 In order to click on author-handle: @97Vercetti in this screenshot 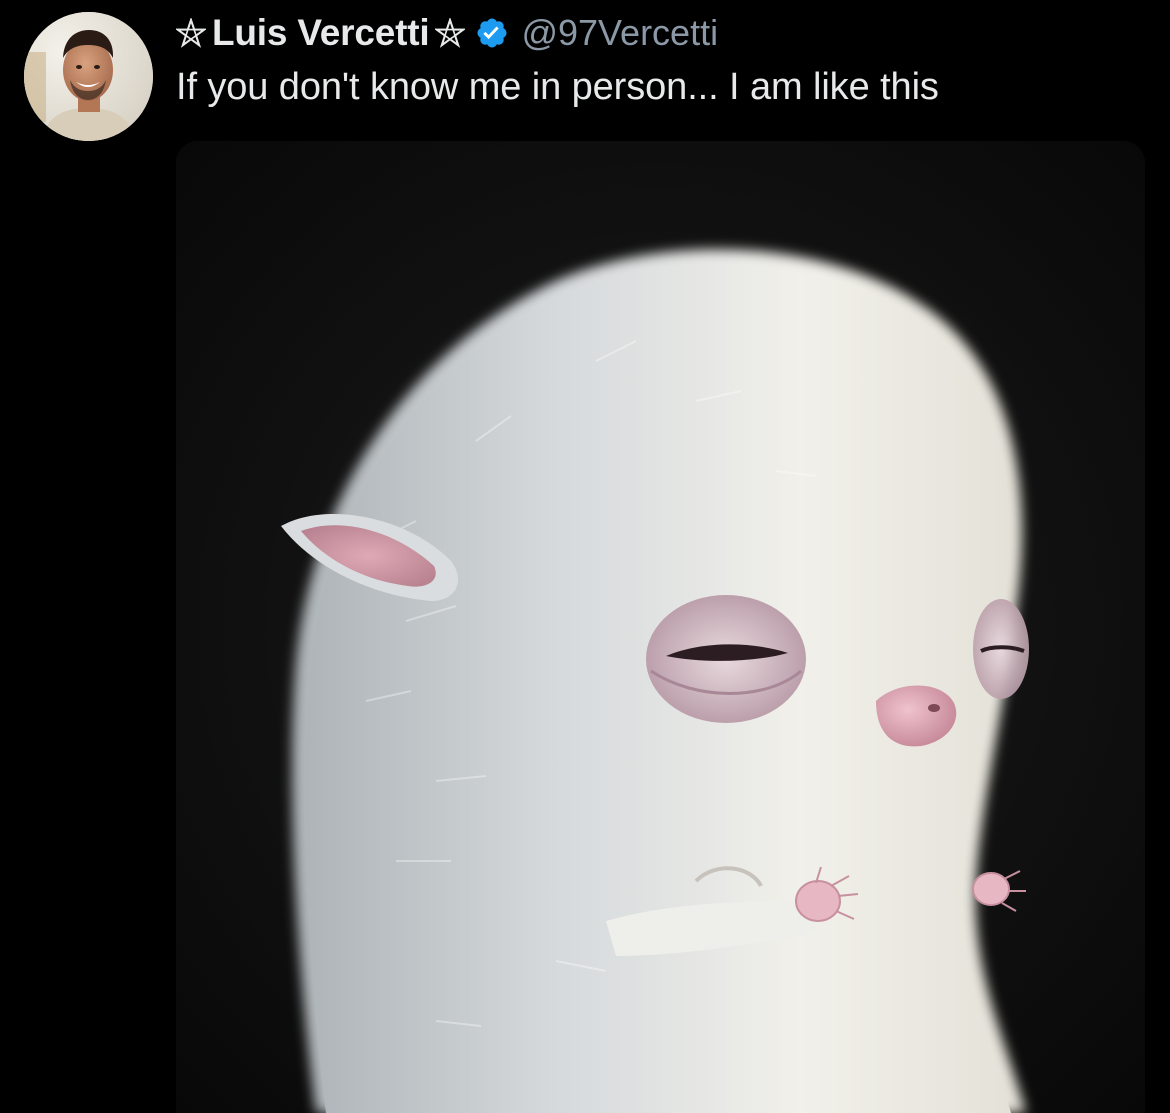, I will do `click(619, 33)`.